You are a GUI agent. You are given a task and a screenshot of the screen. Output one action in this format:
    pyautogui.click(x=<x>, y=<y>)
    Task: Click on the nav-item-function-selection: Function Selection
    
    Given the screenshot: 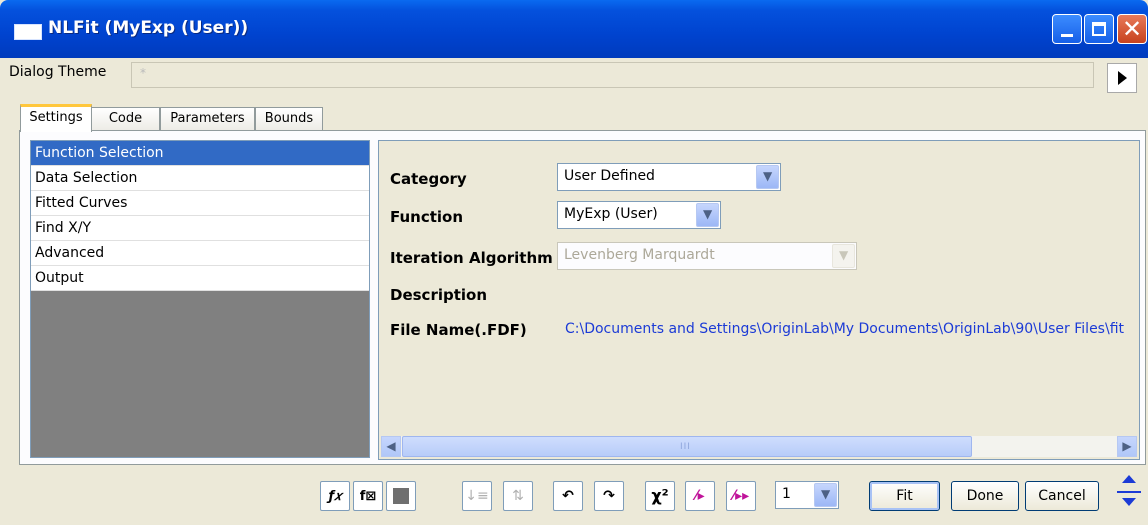 What is the action you would take?
    pyautogui.click(x=200, y=153)
    